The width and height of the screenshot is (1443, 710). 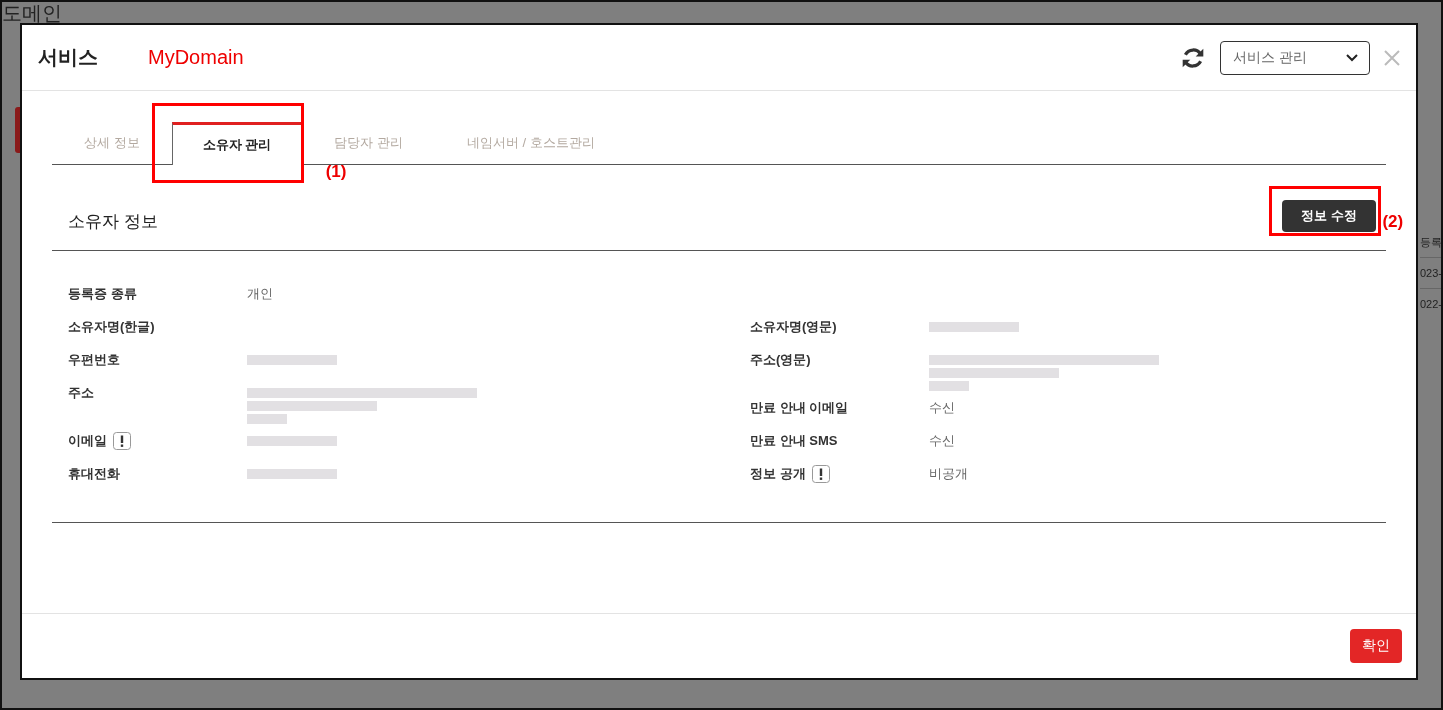 I want to click on edit-button: 정보 수정, so click(x=1329, y=215).